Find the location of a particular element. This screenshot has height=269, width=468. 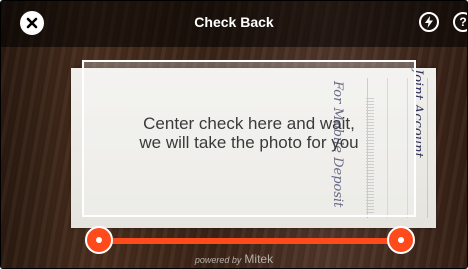

powered-by-label: powered by is located at coordinates (218, 260).